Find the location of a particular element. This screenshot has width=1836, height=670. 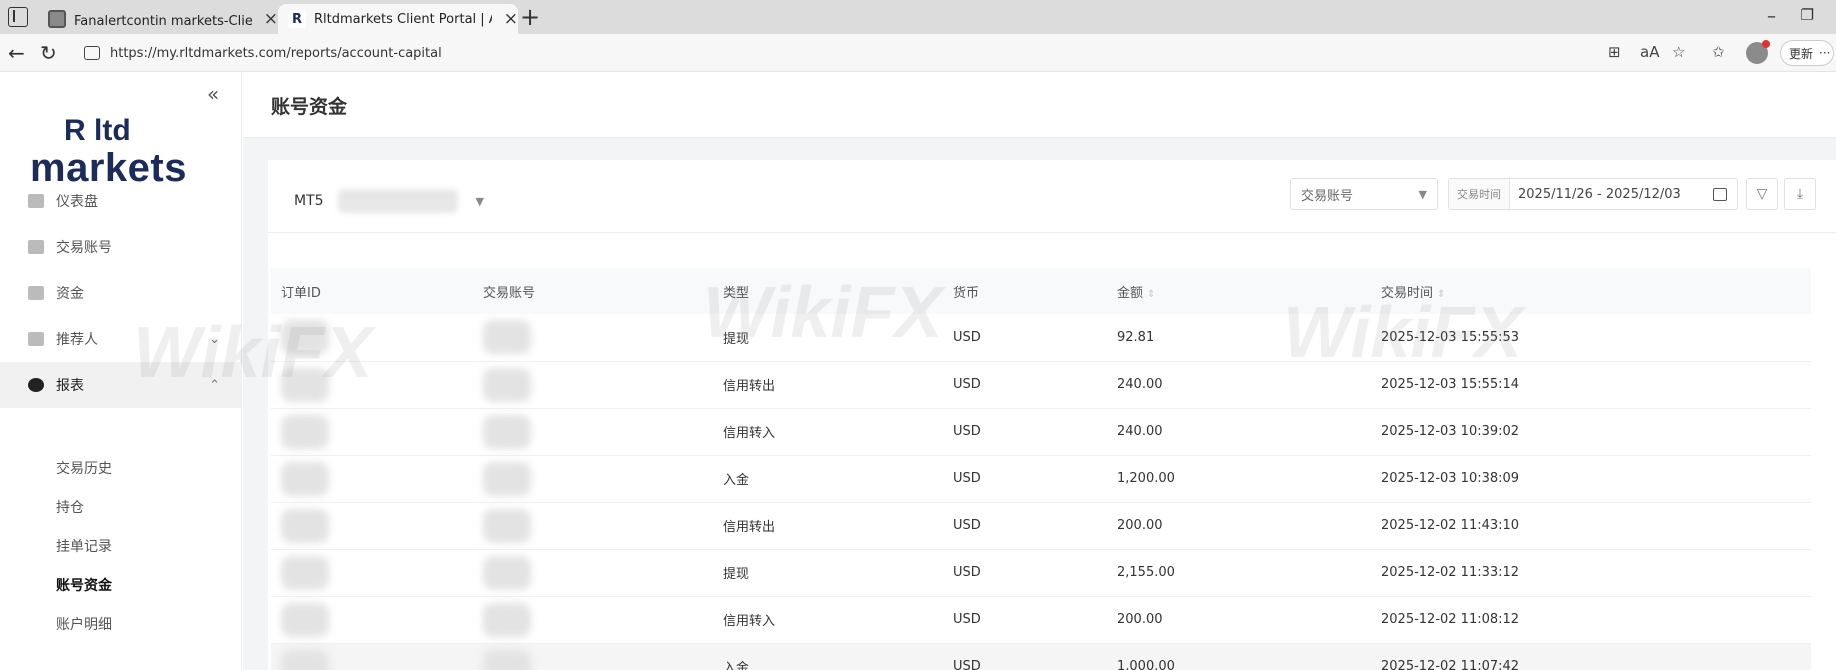

table-row: 提现 USD 2,155.00 2025-12-02 11:33:12 is located at coordinates (1041, 573).